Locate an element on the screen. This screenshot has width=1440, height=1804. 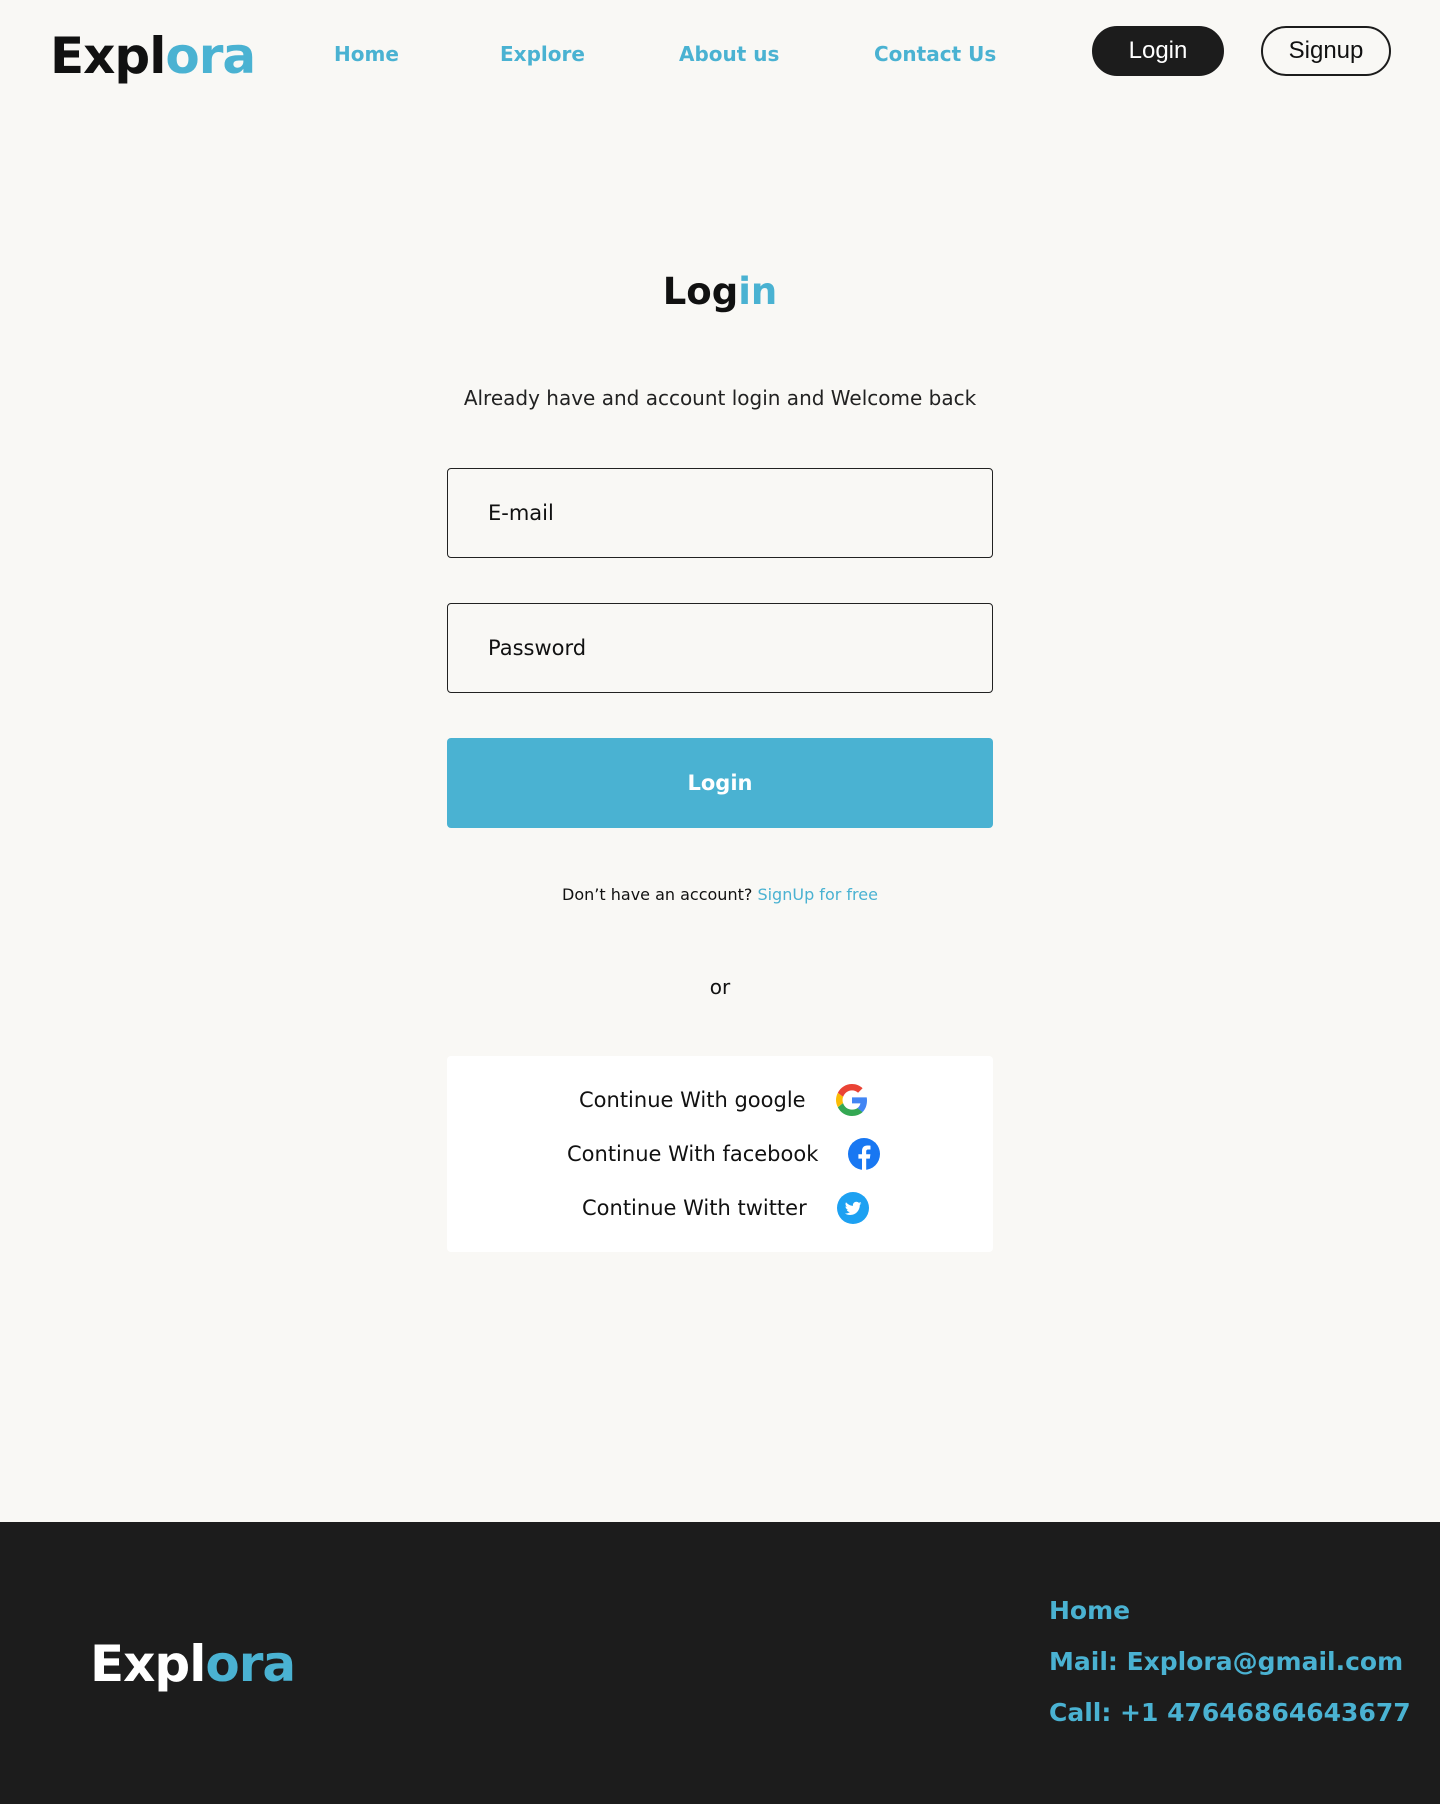
continue-twitter-button: Continue With twitter is located at coordinates (725, 1208).